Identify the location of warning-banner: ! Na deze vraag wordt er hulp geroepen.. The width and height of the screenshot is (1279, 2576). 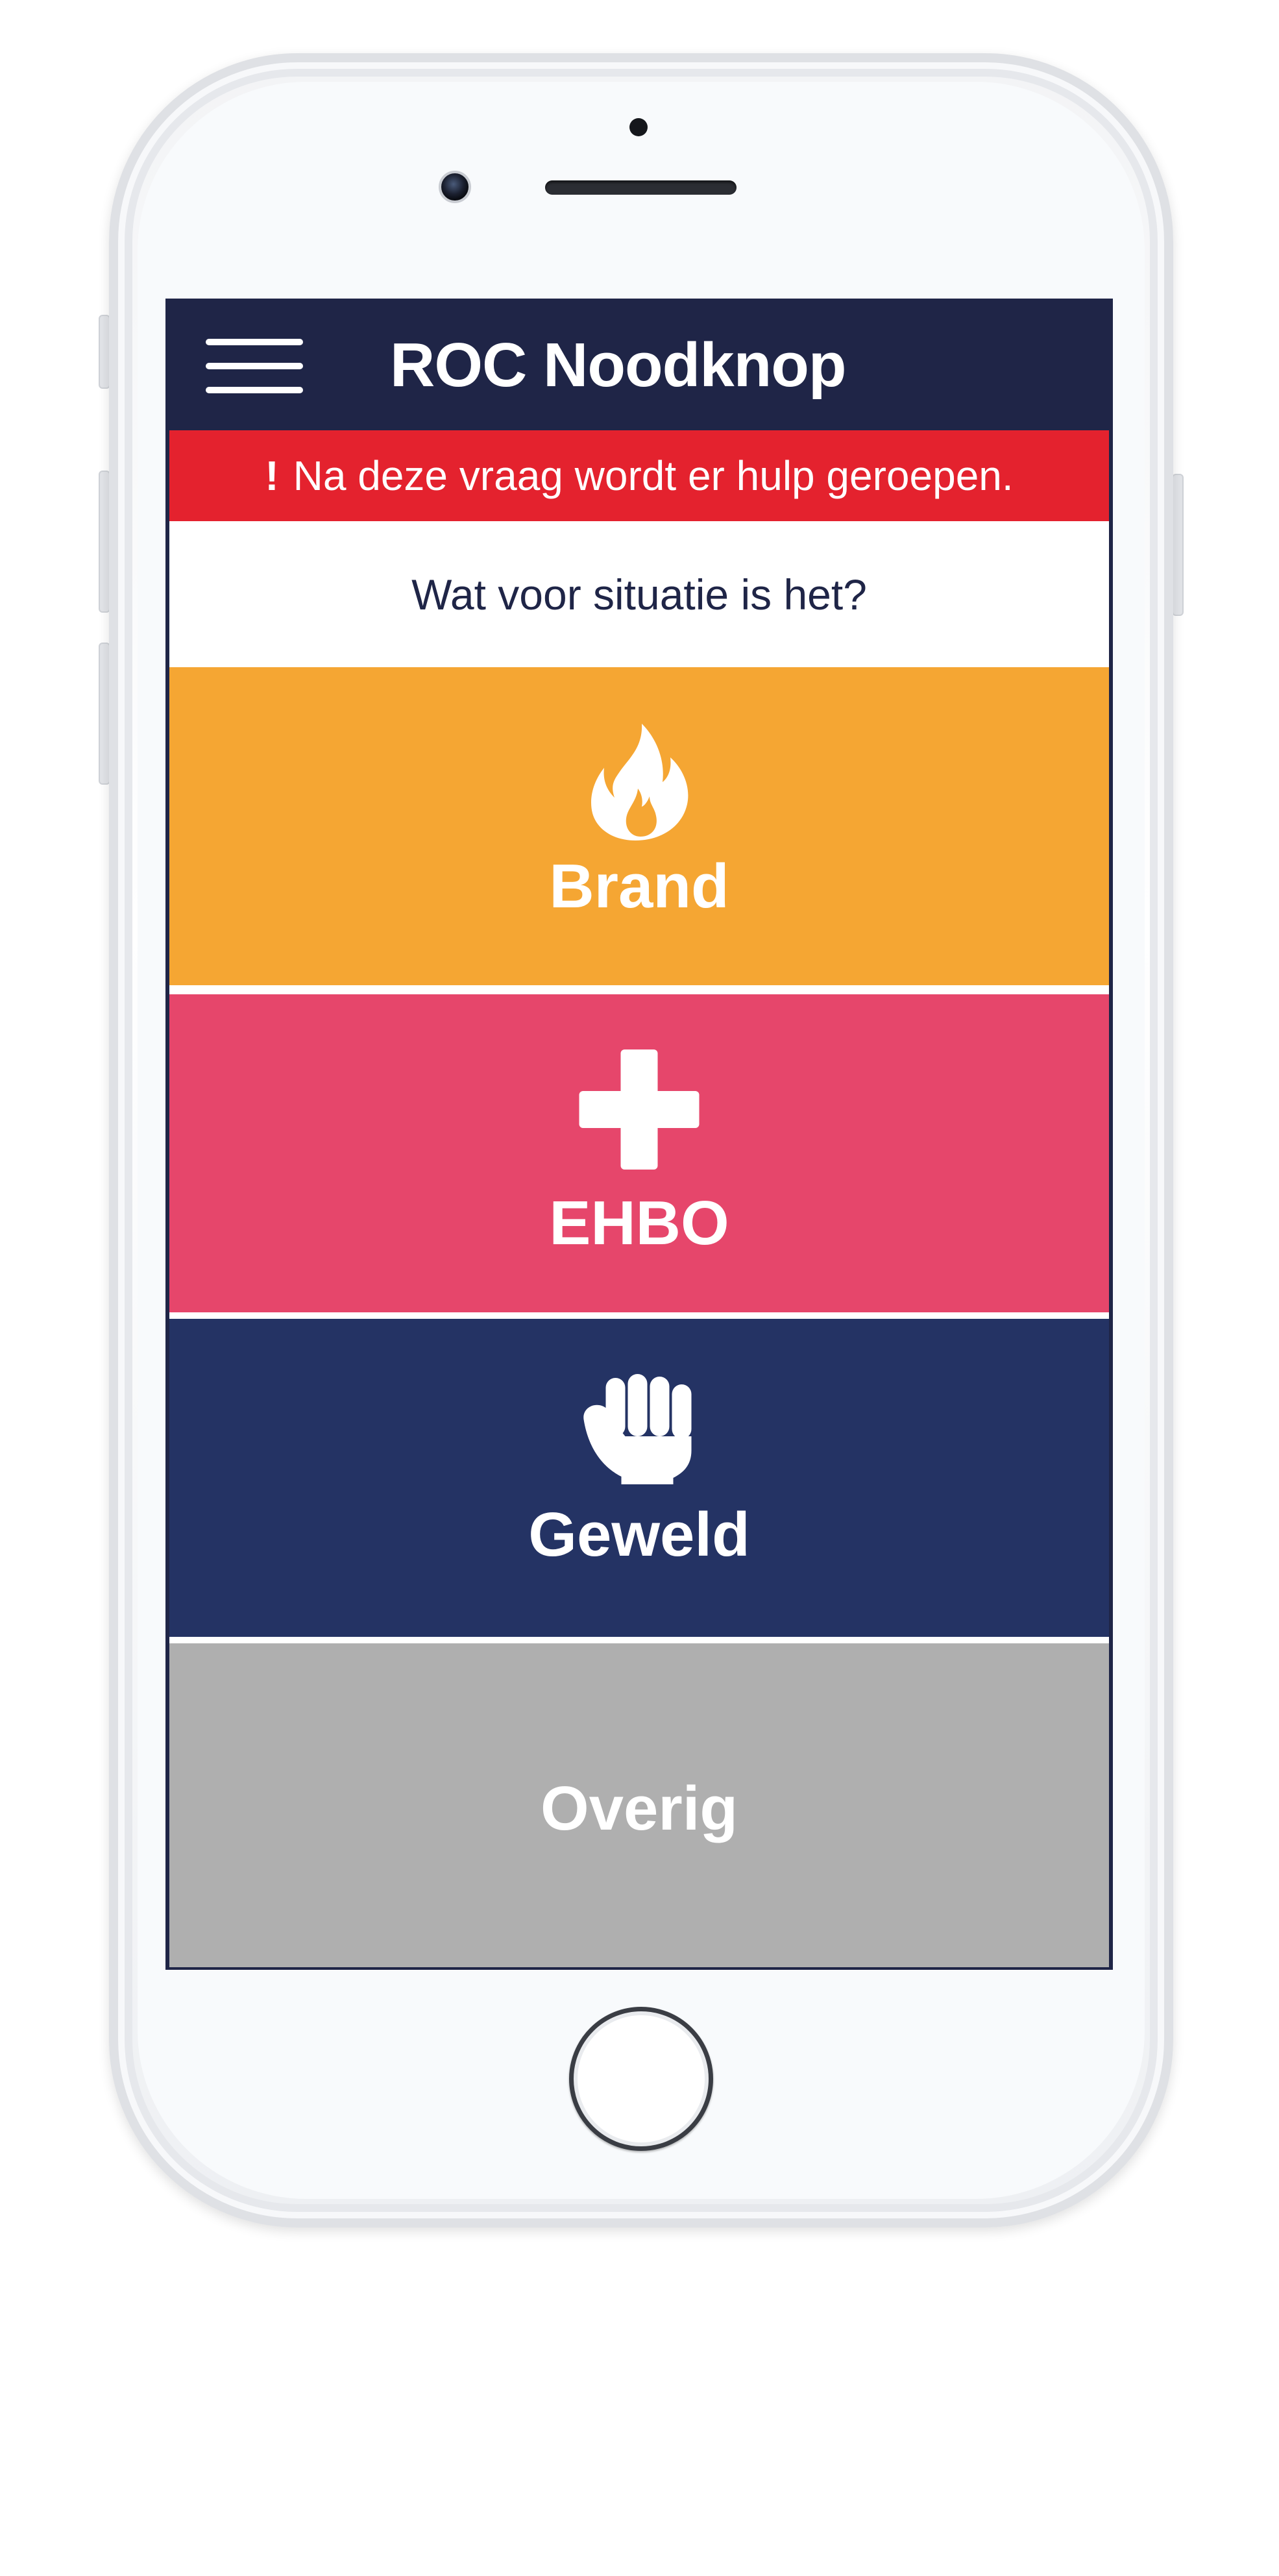
(639, 475).